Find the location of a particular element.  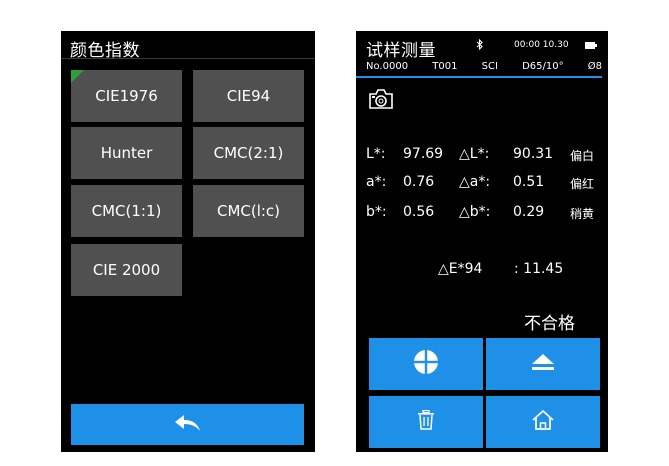

selected-marker is located at coordinates (77, 76).